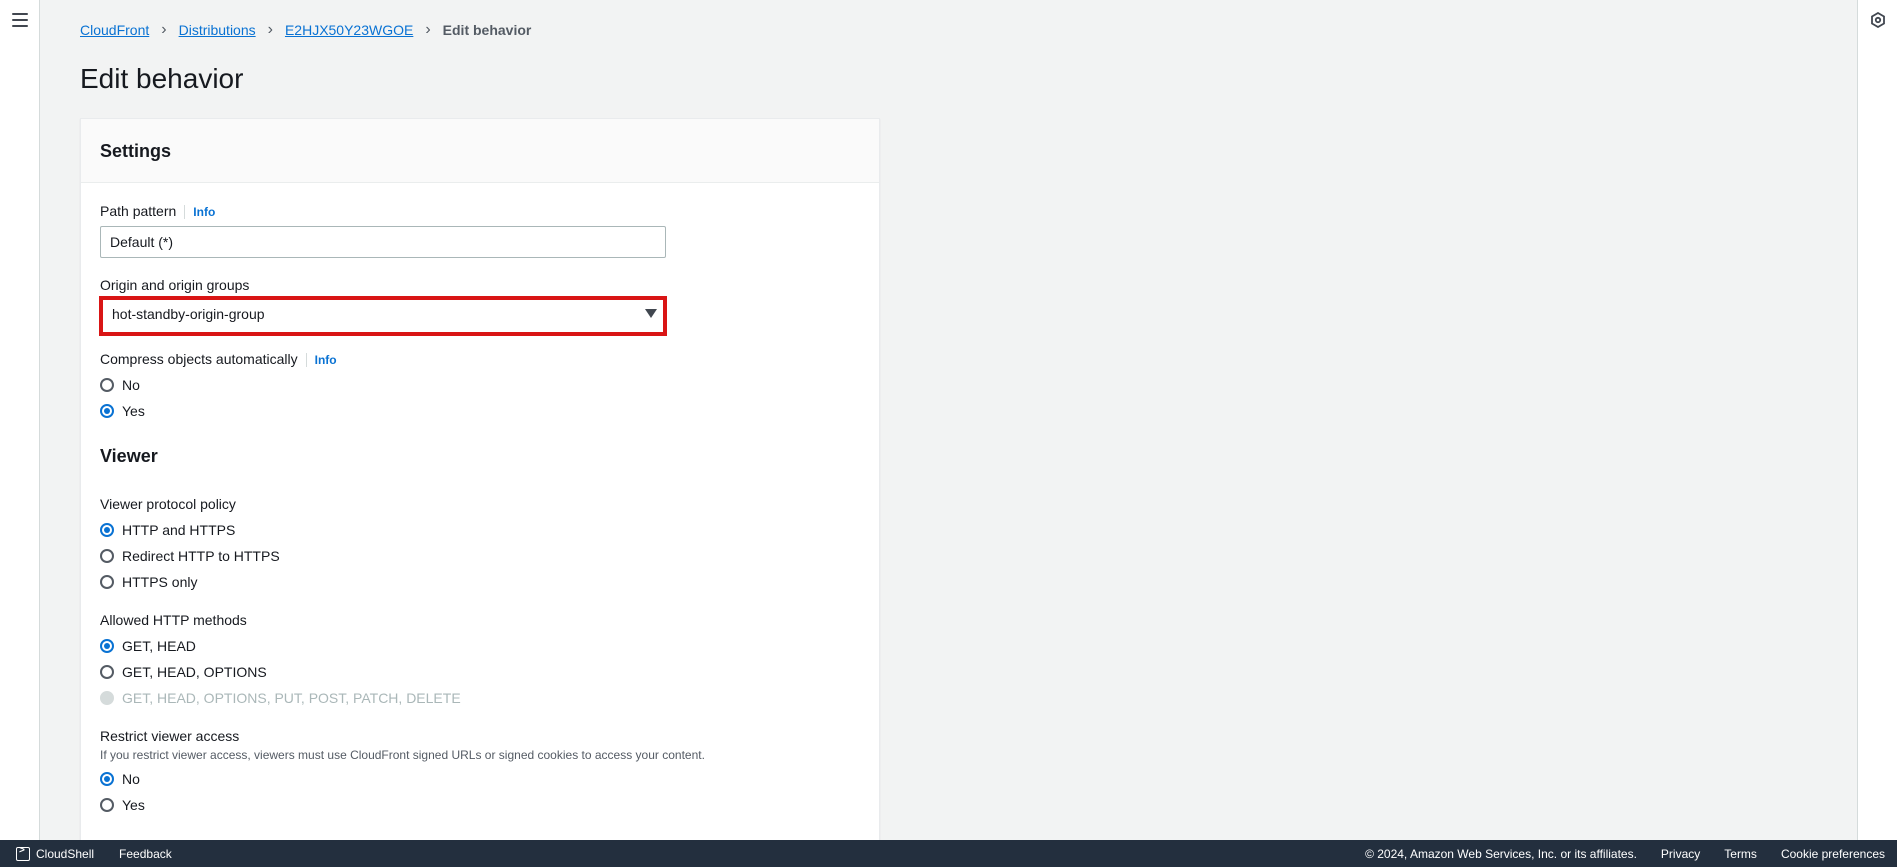 This screenshot has width=1897, height=867. I want to click on protocol-option-http-https: HTTP and HTTPS, so click(167, 530).